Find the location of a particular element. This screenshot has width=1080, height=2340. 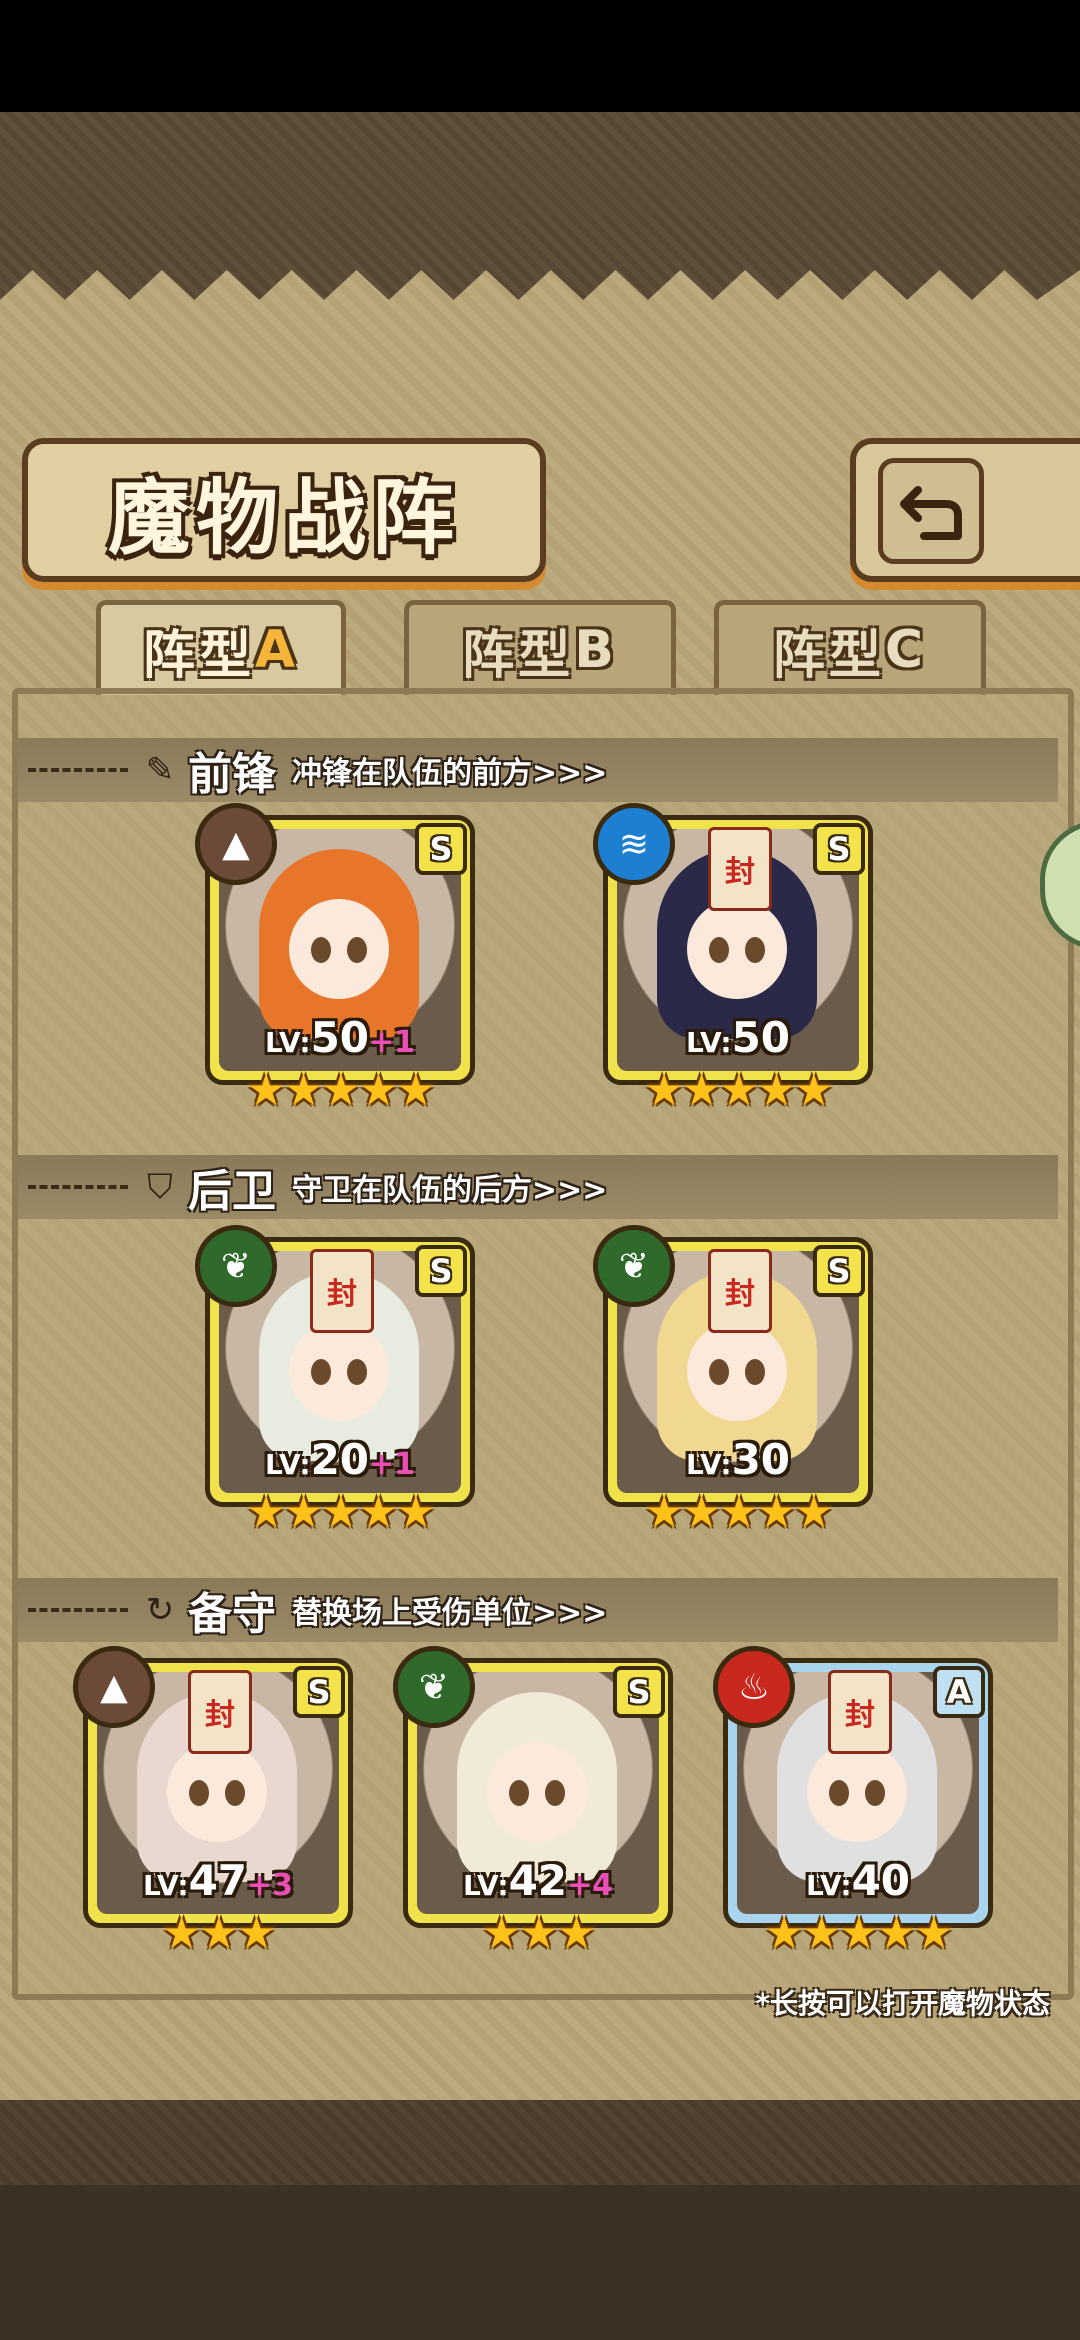

back-button is located at coordinates (965, 510).